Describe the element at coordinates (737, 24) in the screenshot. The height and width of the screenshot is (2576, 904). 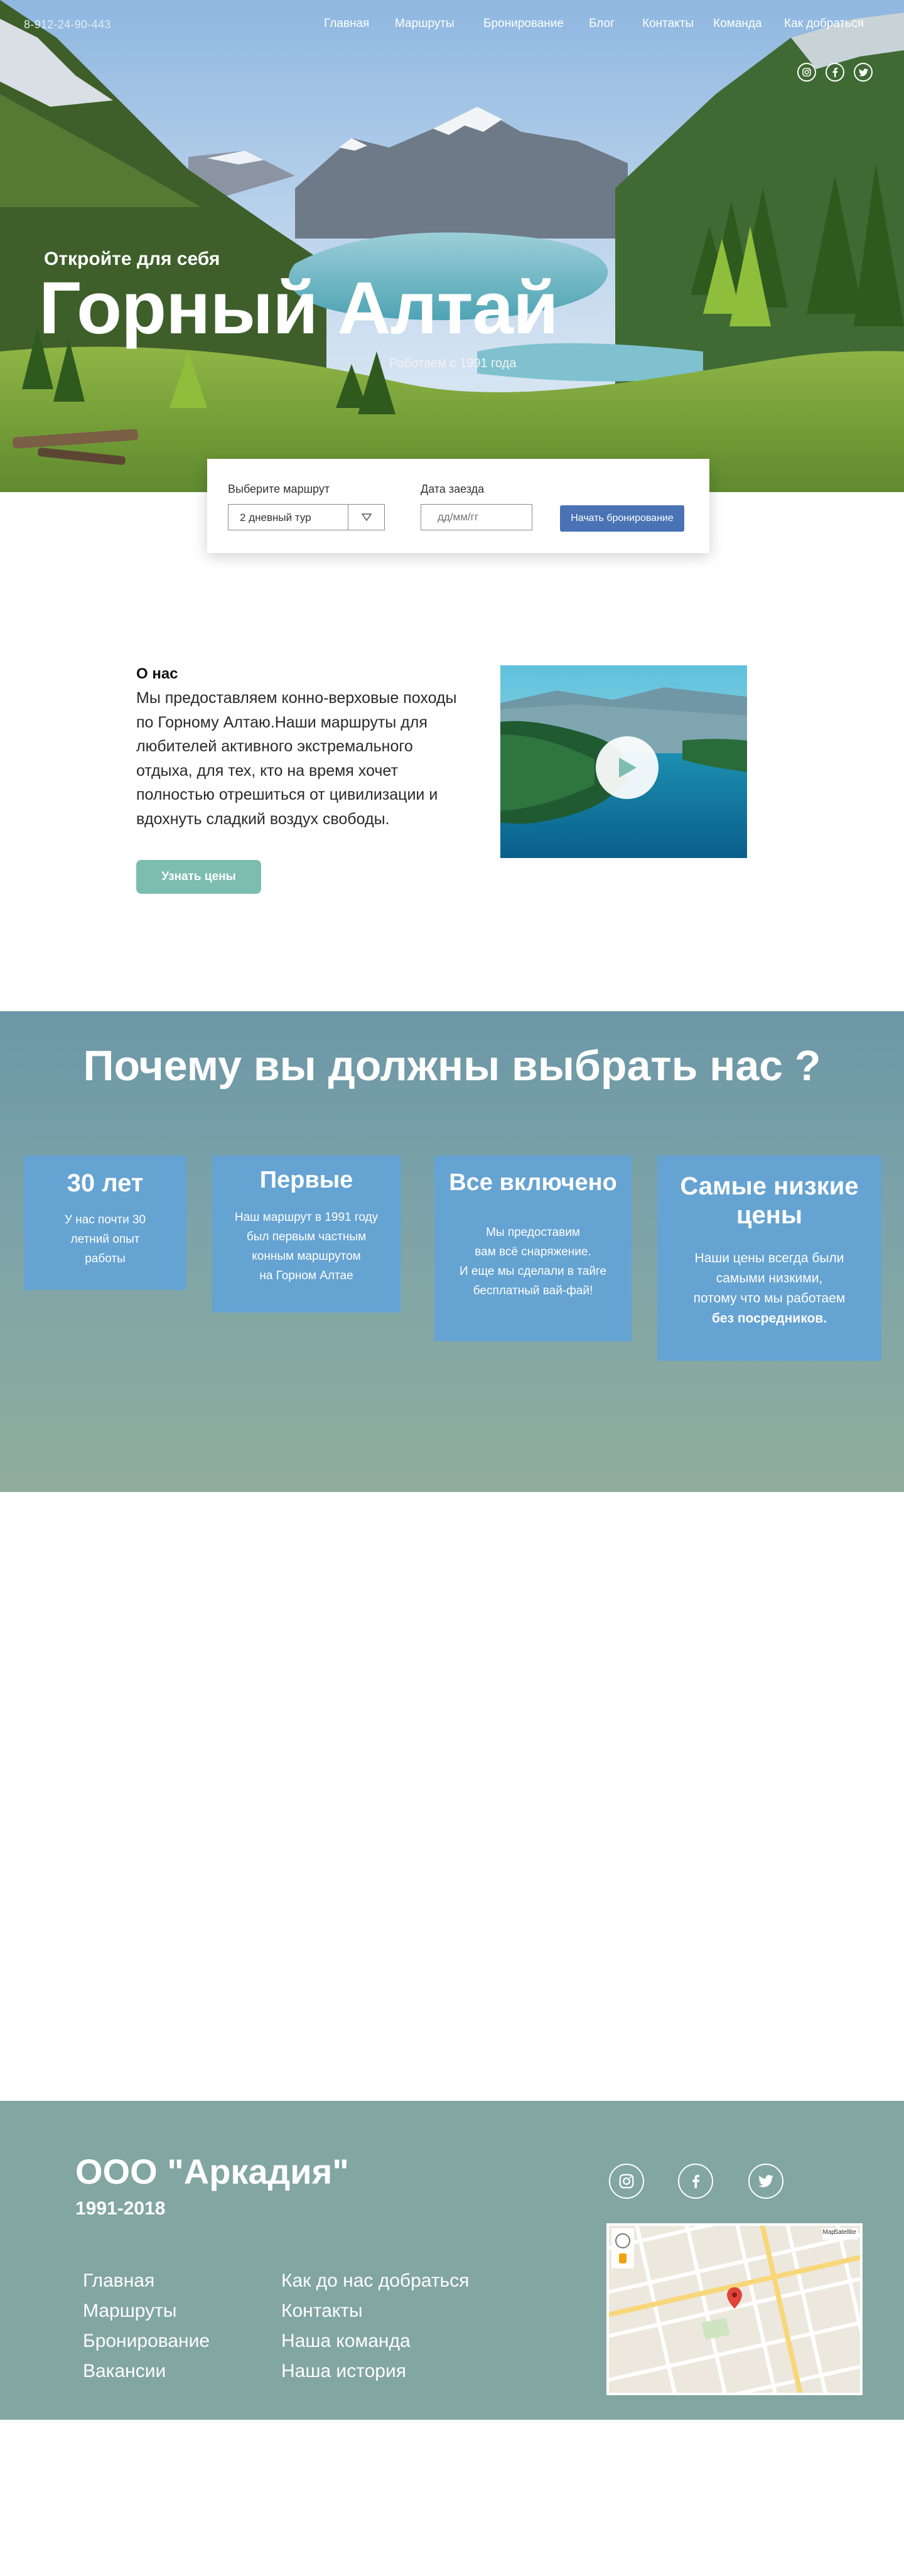
I see `nav-team: Команда` at that location.